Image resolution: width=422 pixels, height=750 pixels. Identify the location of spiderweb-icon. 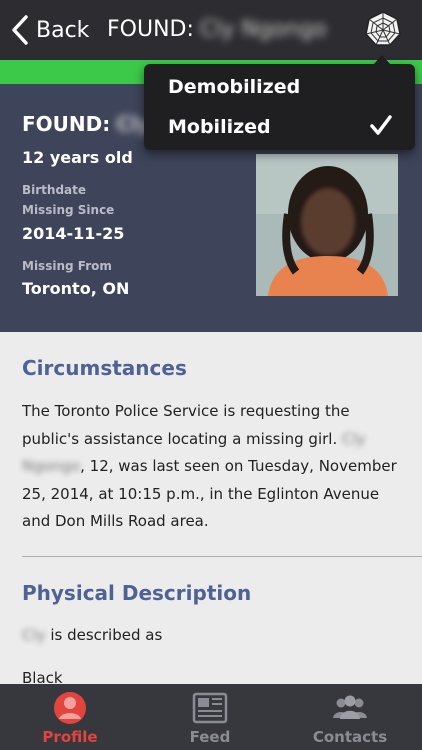
(383, 29).